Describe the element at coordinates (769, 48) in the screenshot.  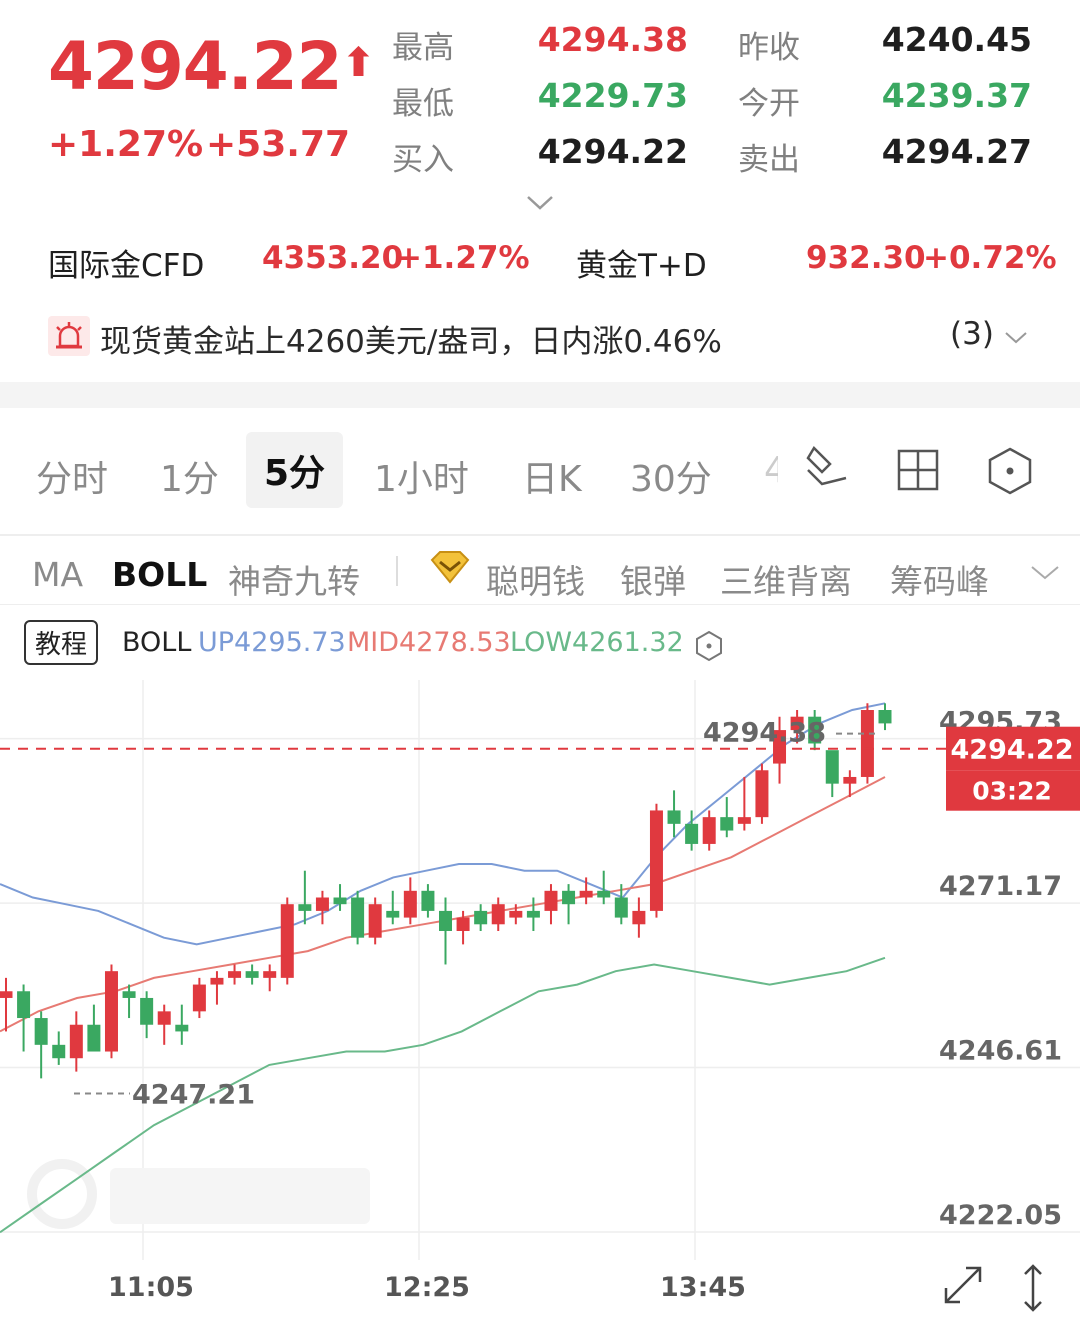
I see `prev-close-label: 昨收` at that location.